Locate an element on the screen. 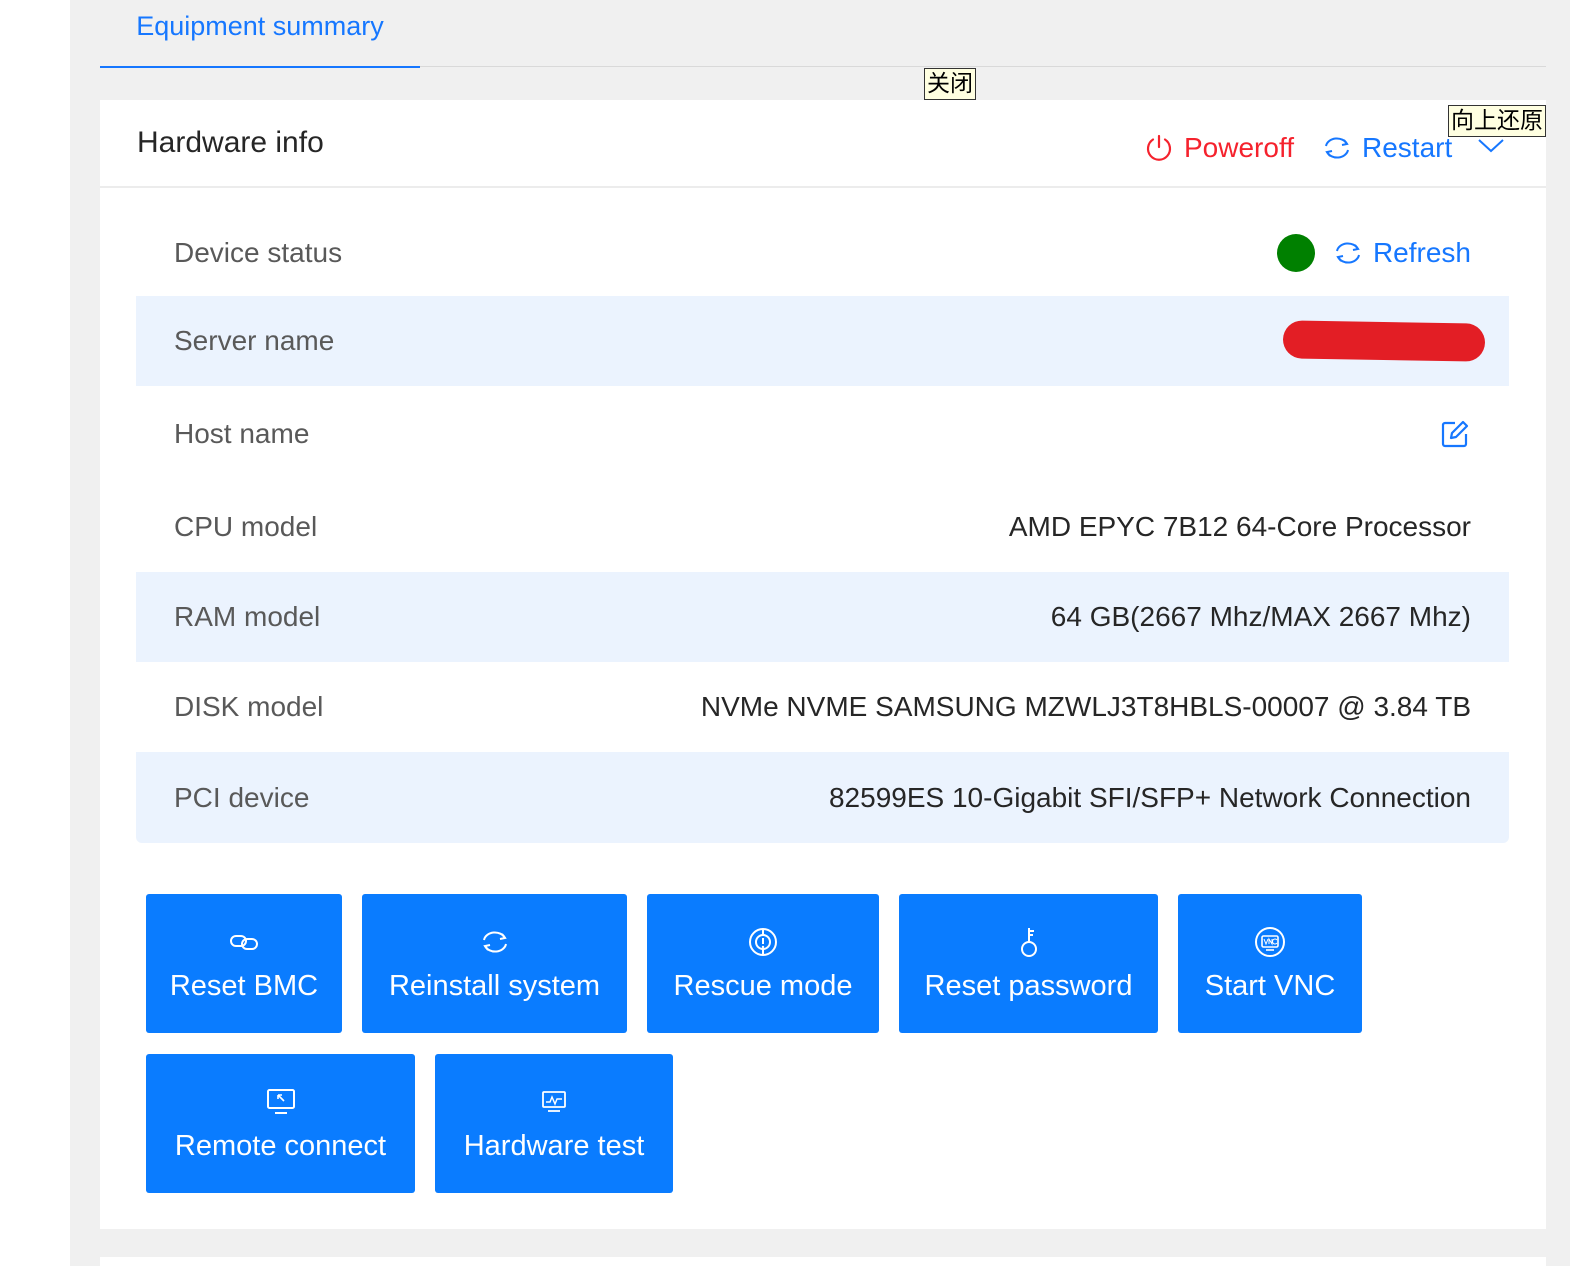  collapse-button is located at coordinates (1491, 147).